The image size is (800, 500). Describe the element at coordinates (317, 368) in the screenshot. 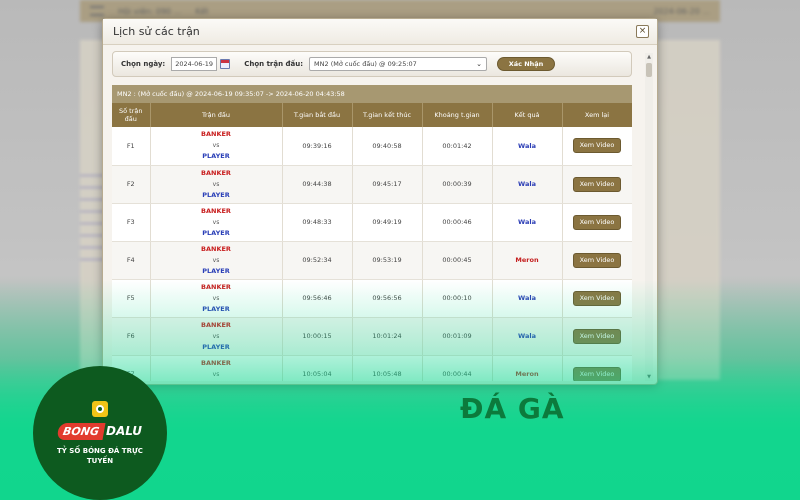

I see `cell-start-time: 10:05:04` at that location.